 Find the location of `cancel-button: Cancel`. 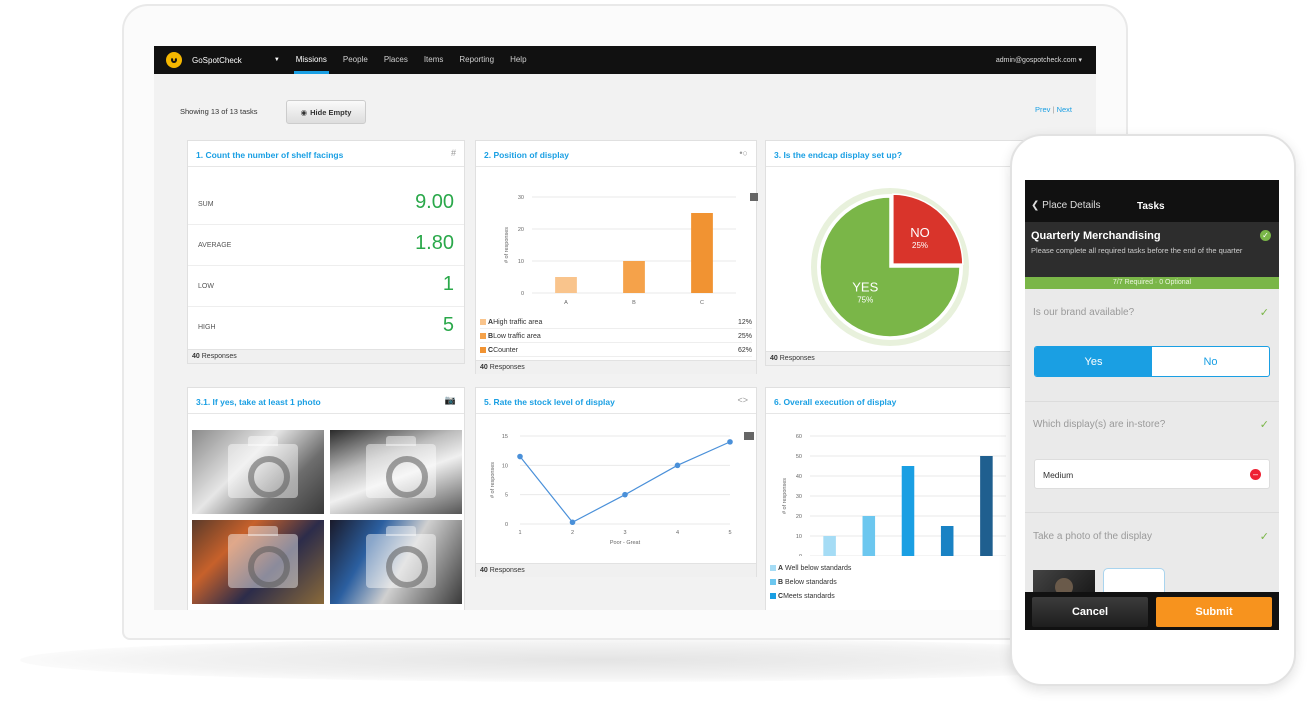

cancel-button: Cancel is located at coordinates (1090, 612).